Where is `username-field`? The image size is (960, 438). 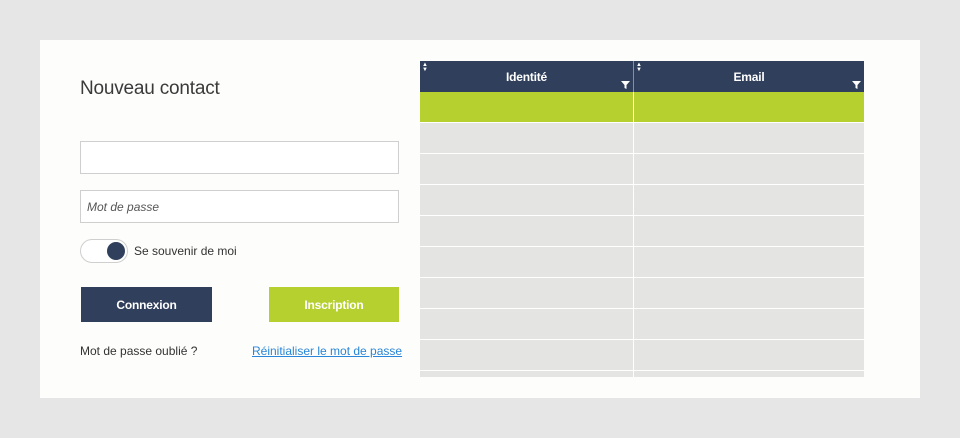 username-field is located at coordinates (239, 157).